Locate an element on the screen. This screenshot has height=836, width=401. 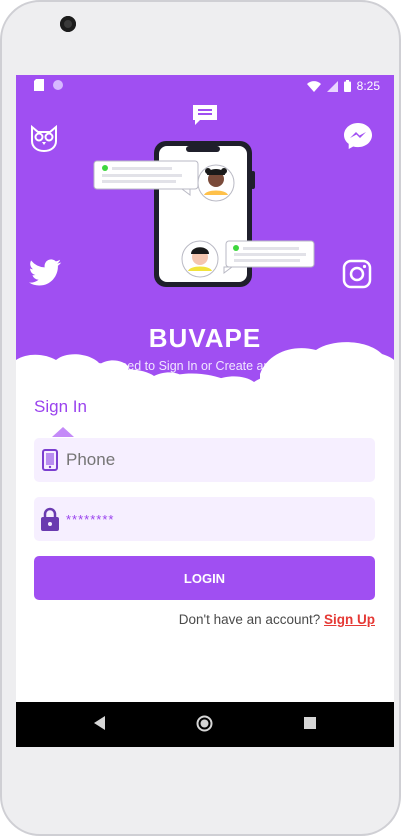
back-icon is located at coordinates (100, 723).